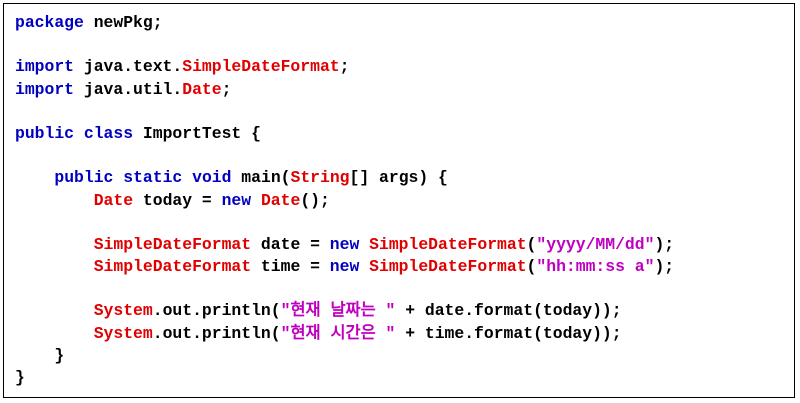  Describe the element at coordinates (344, 90) in the screenshot. I see `code-line: import java.util.Date;` at that location.